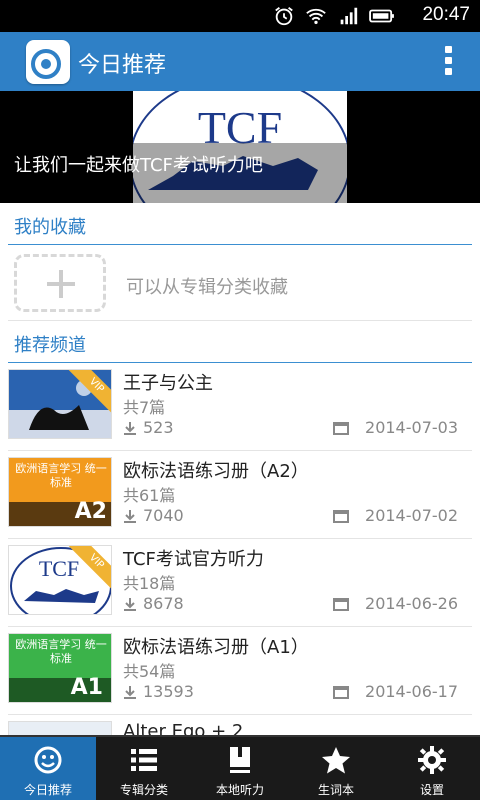 Image resolution: width=480 pixels, height=800 pixels. I want to click on tab-categories: 专辑分类, so click(144, 768).